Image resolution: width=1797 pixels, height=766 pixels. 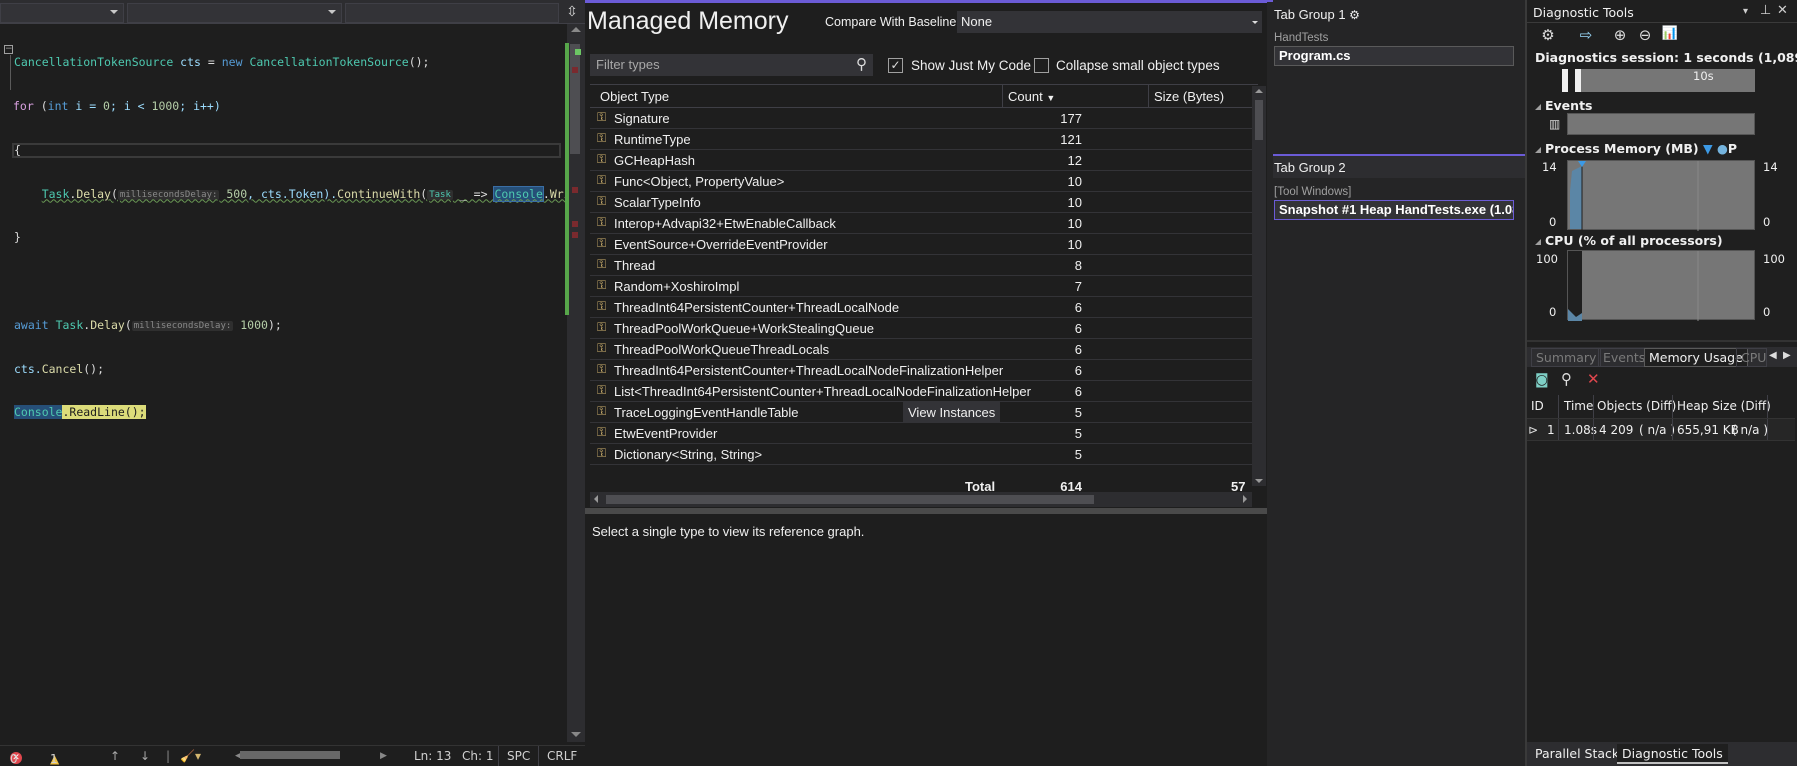 I want to click on export-icon: ⇨, so click(x=1586, y=37).